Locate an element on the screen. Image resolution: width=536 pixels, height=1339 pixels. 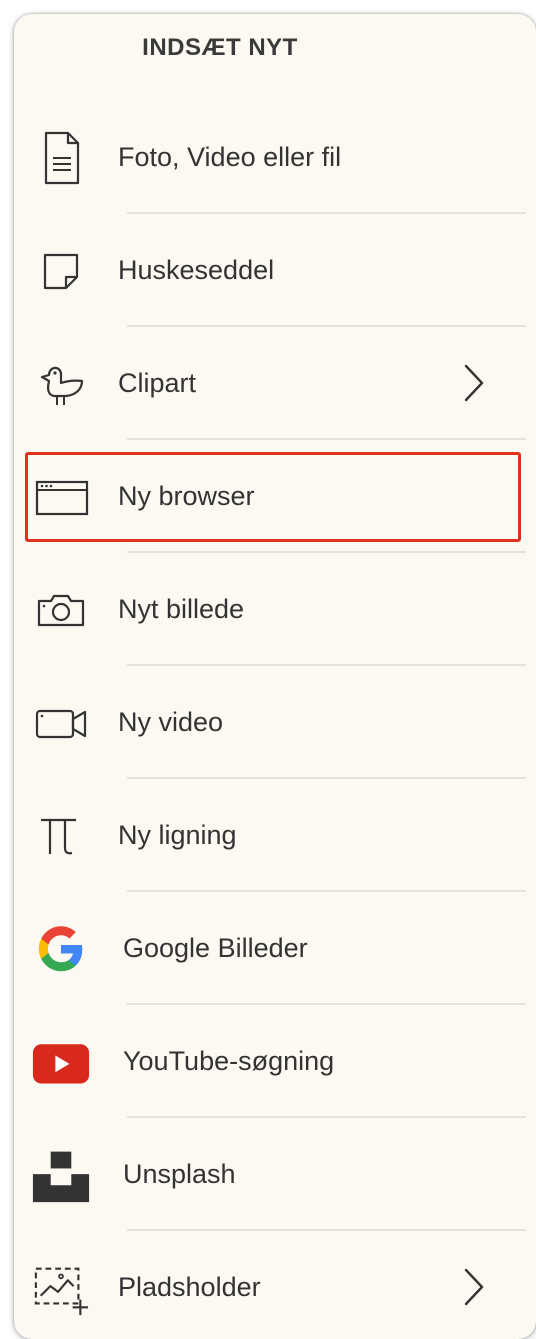
menu-item-label: Pladsholder is located at coordinates (189, 1287).